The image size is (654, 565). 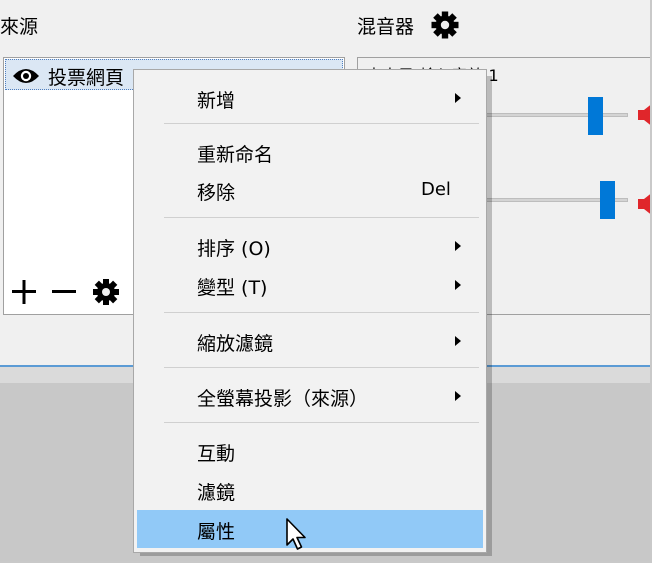 What do you see at coordinates (216, 454) in the screenshot?
I see `menu-item-label: 互動` at bounding box center [216, 454].